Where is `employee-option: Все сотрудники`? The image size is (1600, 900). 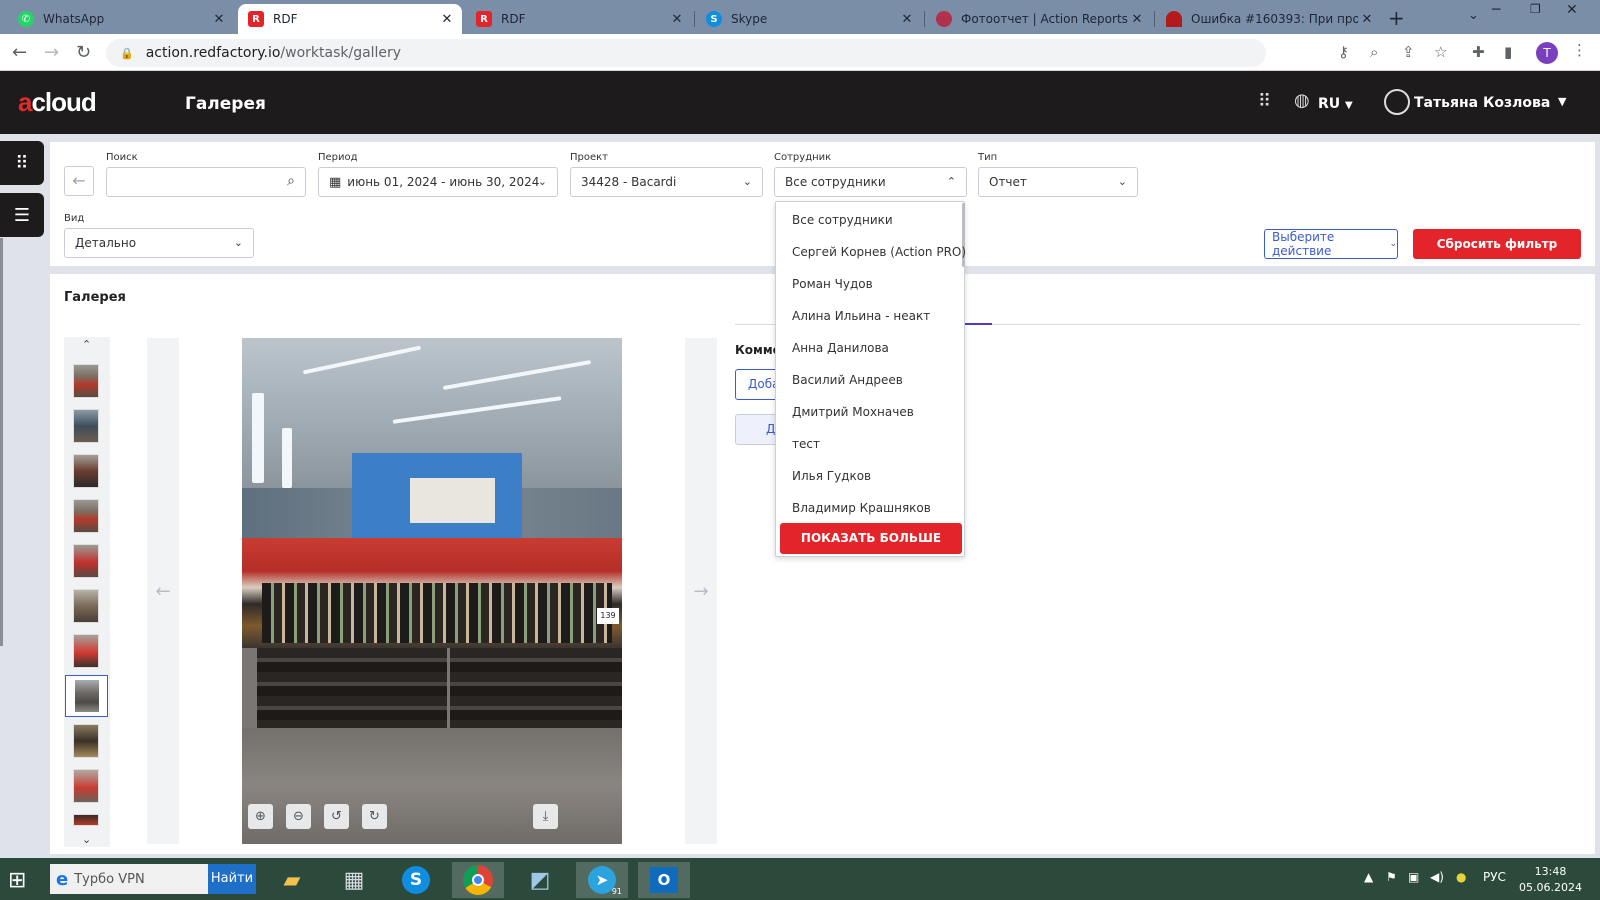
employee-option: Все сотрудники is located at coordinates (842, 220).